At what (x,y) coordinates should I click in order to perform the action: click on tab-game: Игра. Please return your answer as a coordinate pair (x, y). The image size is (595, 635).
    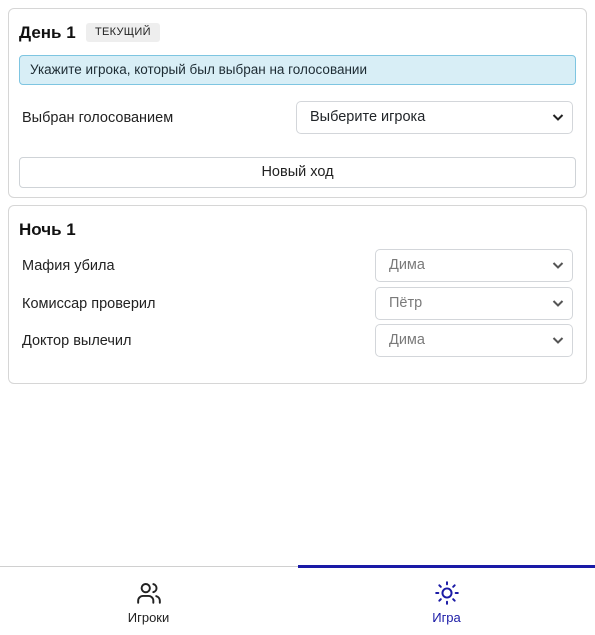
    Looking at the image, I should click on (446, 600).